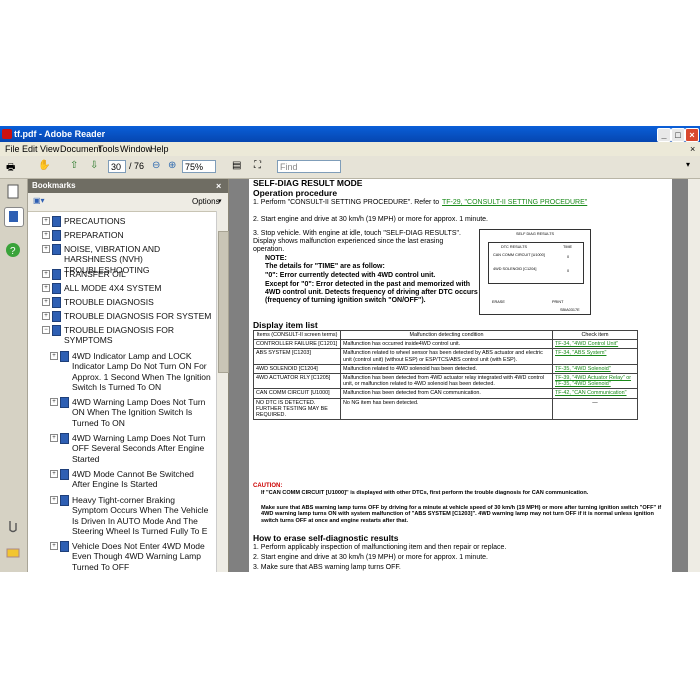 This screenshot has width=700, height=700. What do you see at coordinates (128, 186) in the screenshot?
I see `bookmarks-header: Bookmarks ×` at bounding box center [128, 186].